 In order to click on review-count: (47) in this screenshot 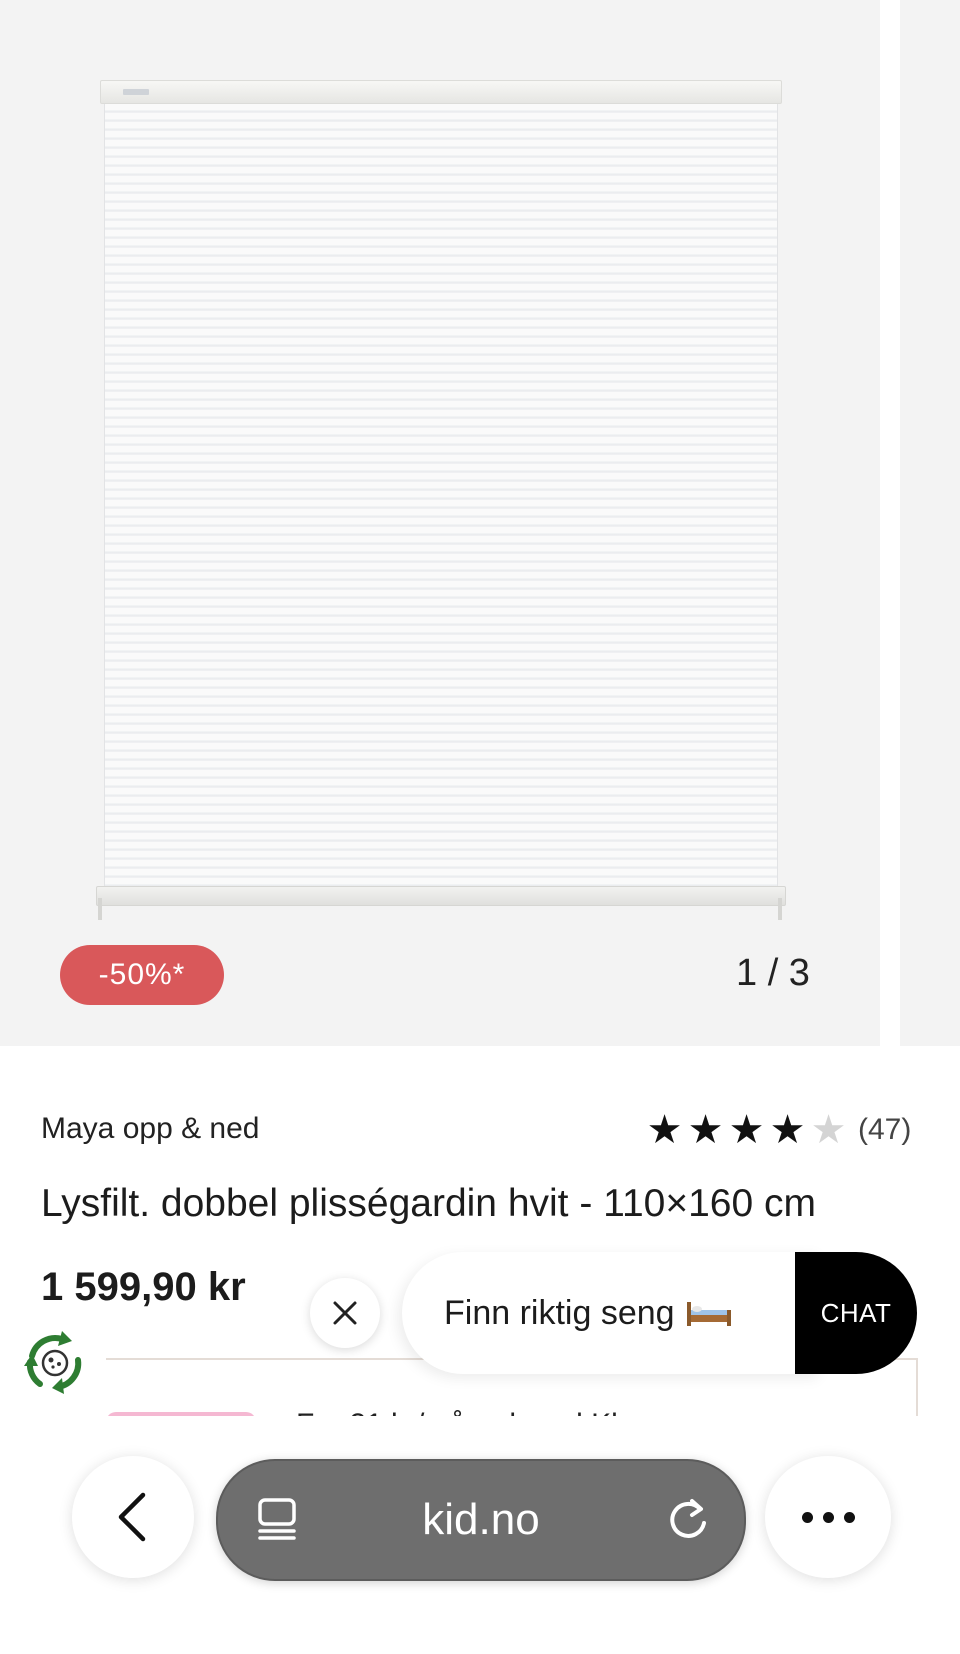, I will do `click(885, 1129)`.